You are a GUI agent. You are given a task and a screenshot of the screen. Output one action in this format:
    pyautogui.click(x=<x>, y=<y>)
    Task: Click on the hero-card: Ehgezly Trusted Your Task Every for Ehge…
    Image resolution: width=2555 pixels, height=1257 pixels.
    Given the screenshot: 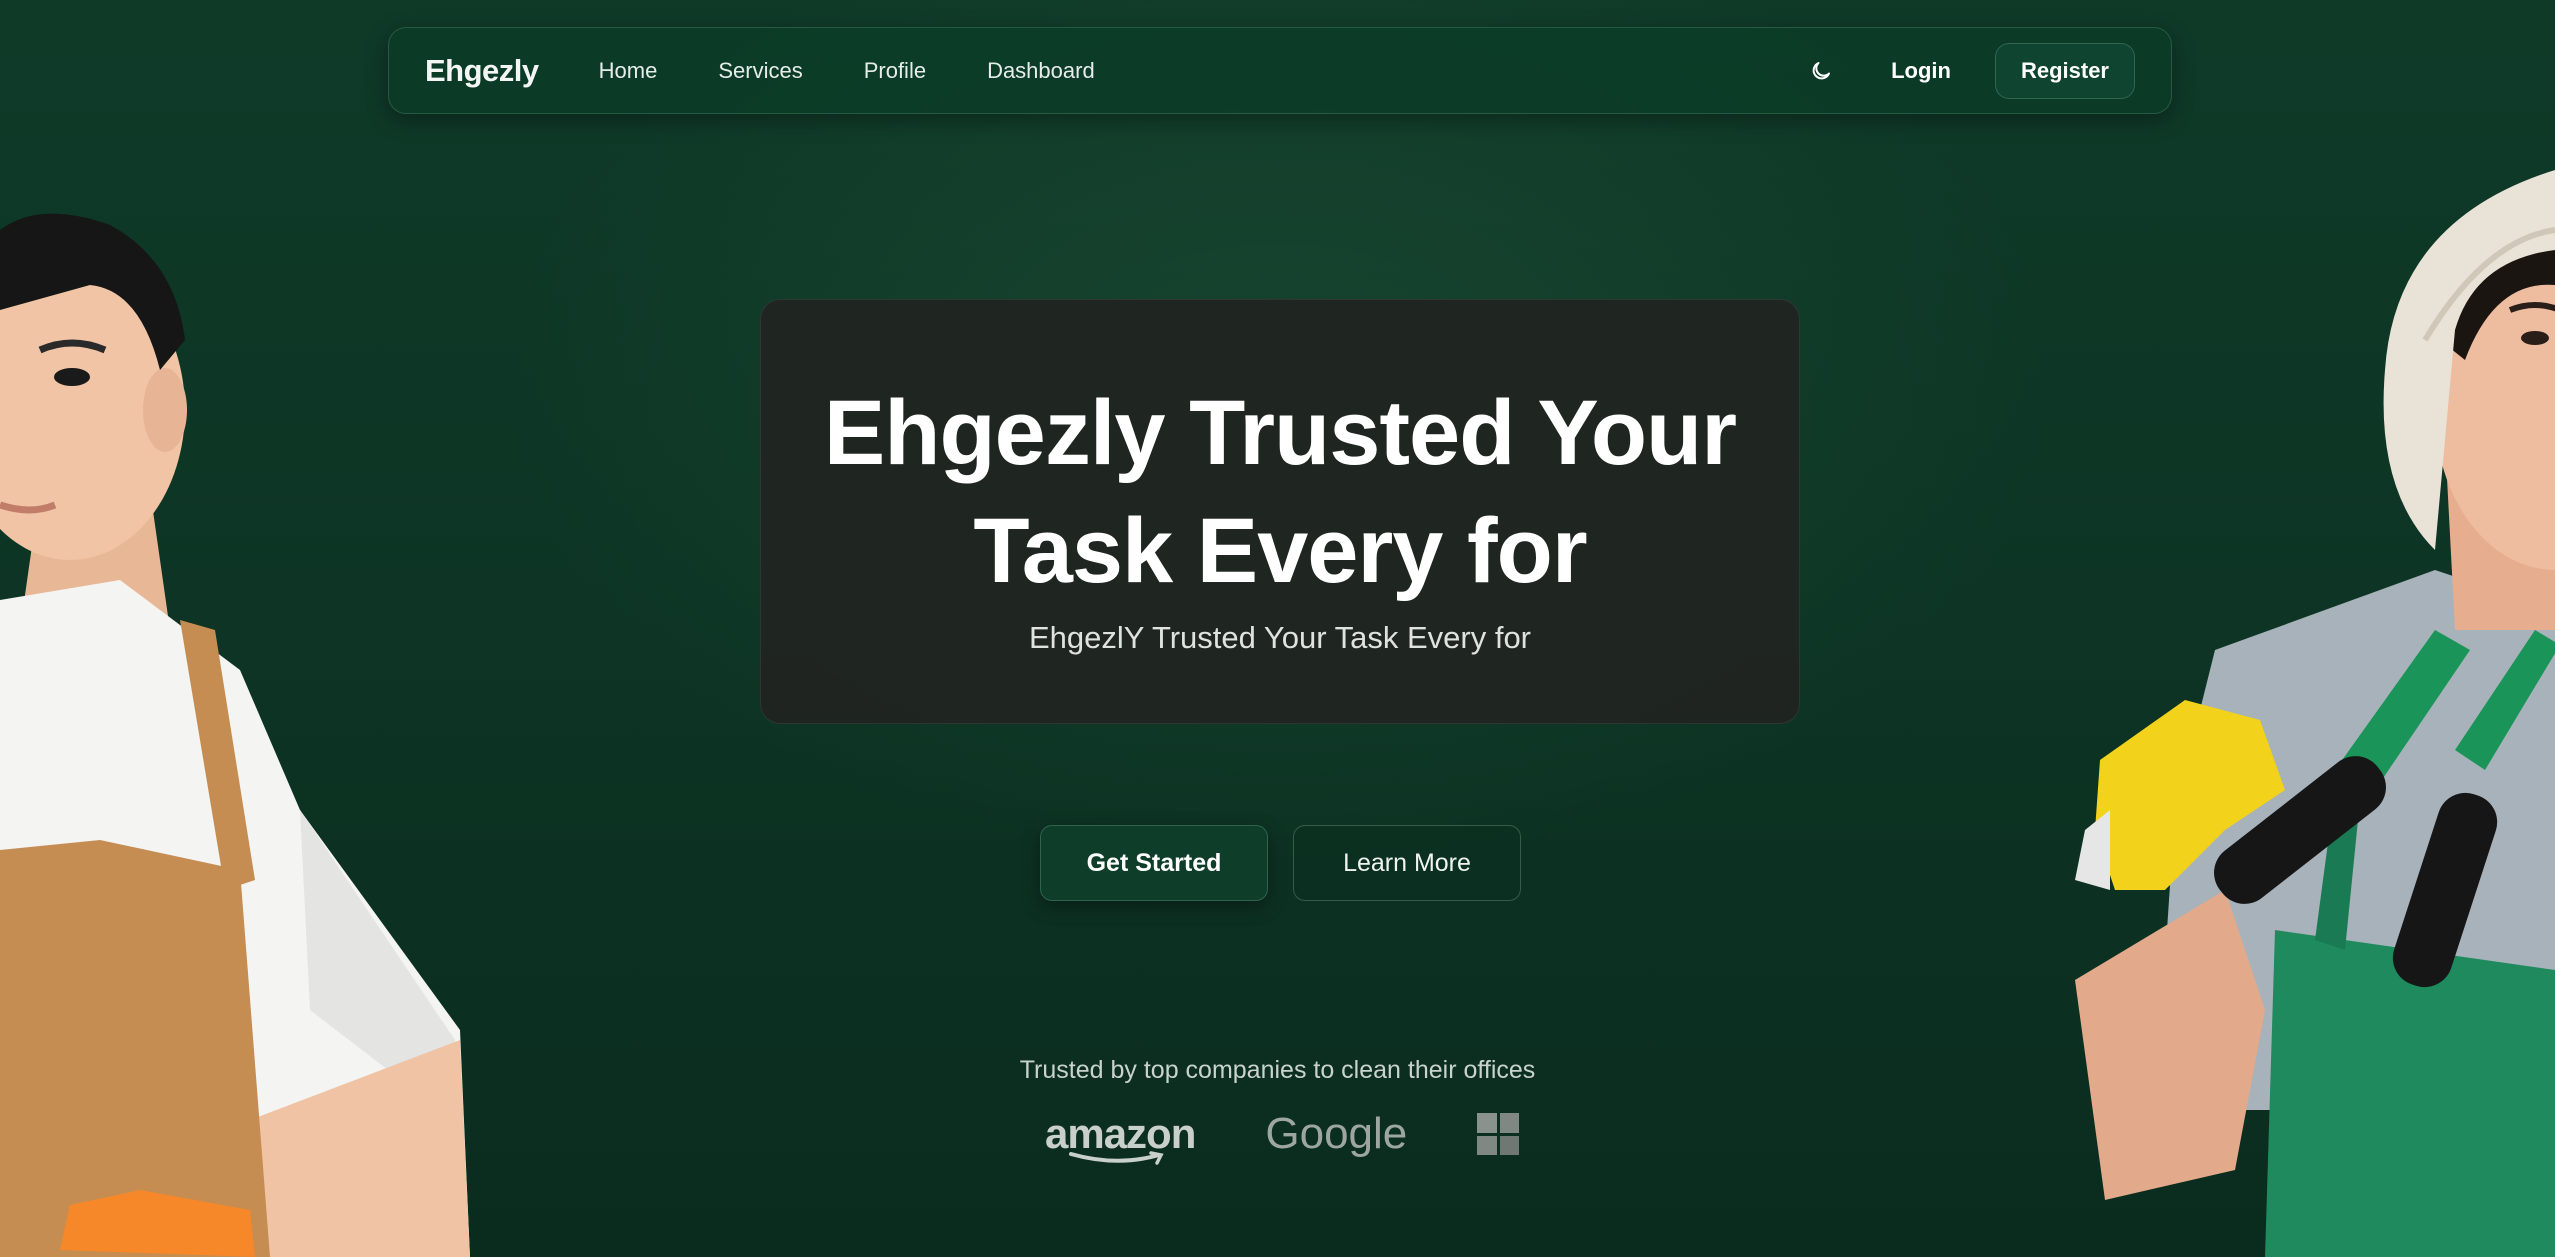 What is the action you would take?
    pyautogui.click(x=1280, y=511)
    